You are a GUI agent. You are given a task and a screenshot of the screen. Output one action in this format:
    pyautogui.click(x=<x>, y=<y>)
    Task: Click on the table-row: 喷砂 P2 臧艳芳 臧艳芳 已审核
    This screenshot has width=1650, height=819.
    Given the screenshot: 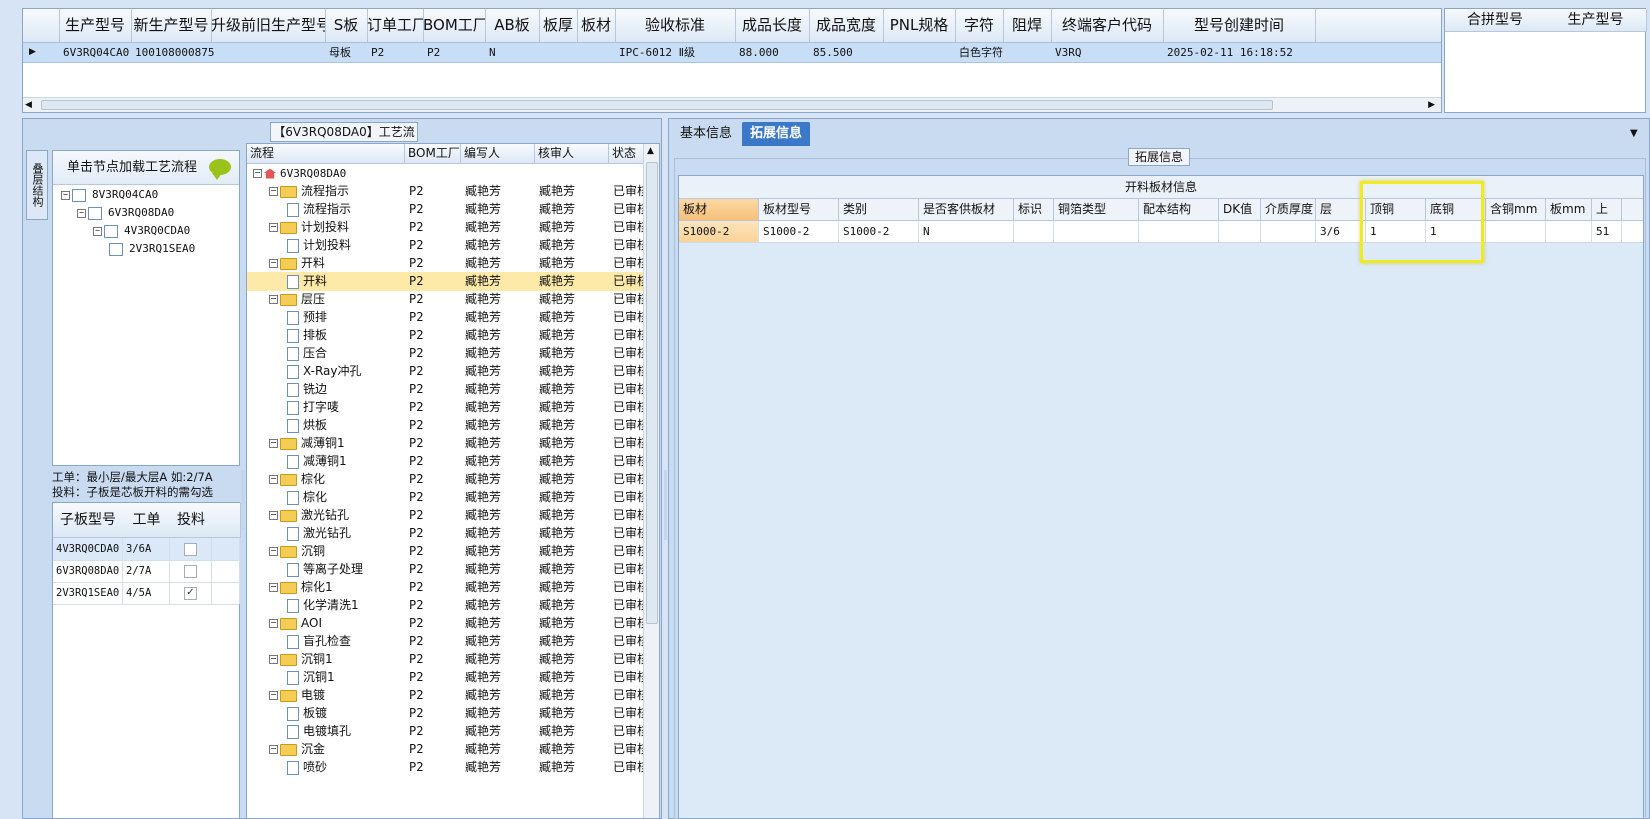 What is the action you would take?
    pyautogui.click(x=445, y=767)
    